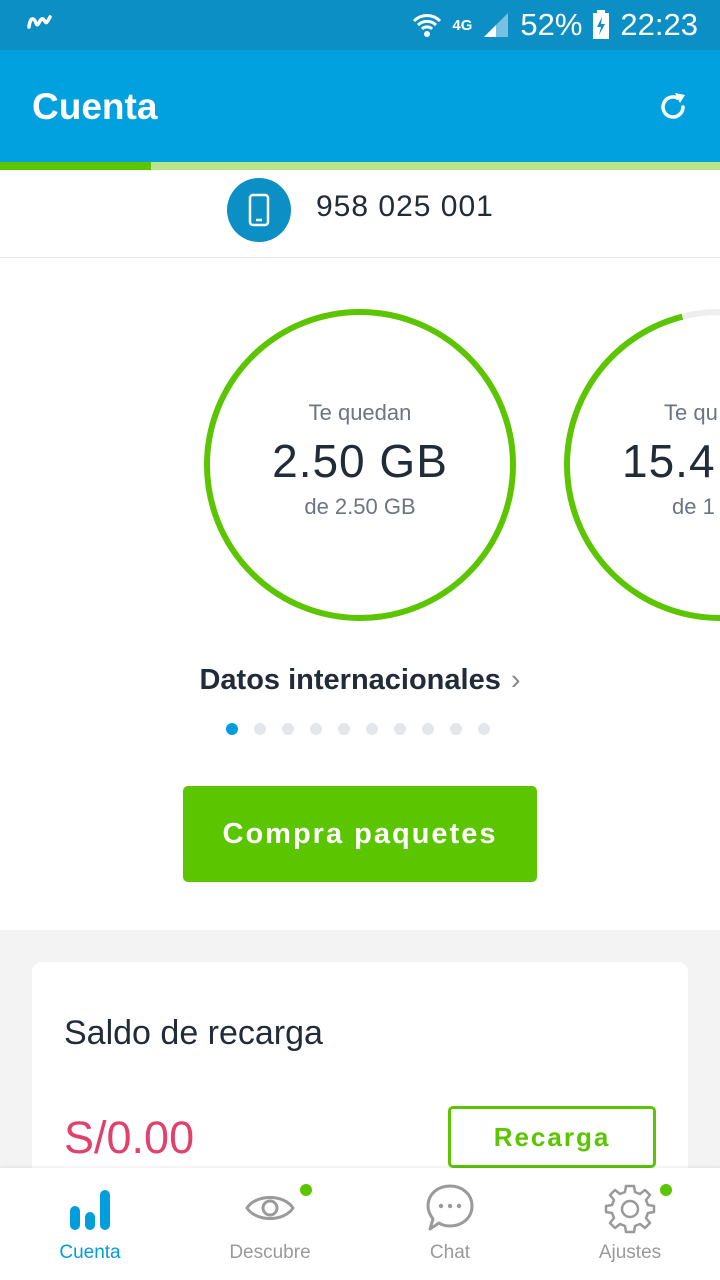 This screenshot has width=720, height=1280. I want to click on balance-value: 15.4, so click(669, 461).